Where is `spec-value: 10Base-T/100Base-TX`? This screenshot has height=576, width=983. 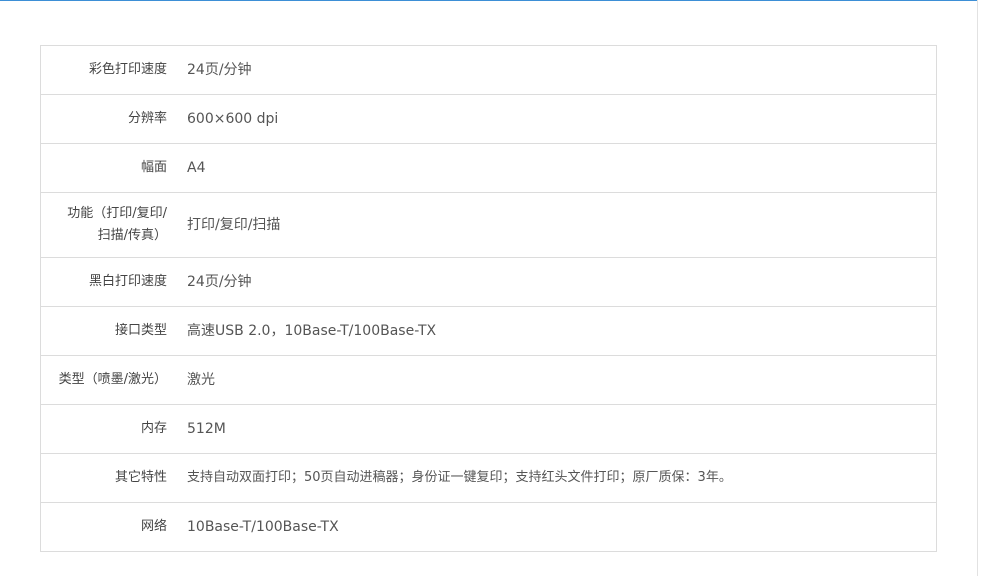 spec-value: 10Base-T/100Base-TX is located at coordinates (263, 527).